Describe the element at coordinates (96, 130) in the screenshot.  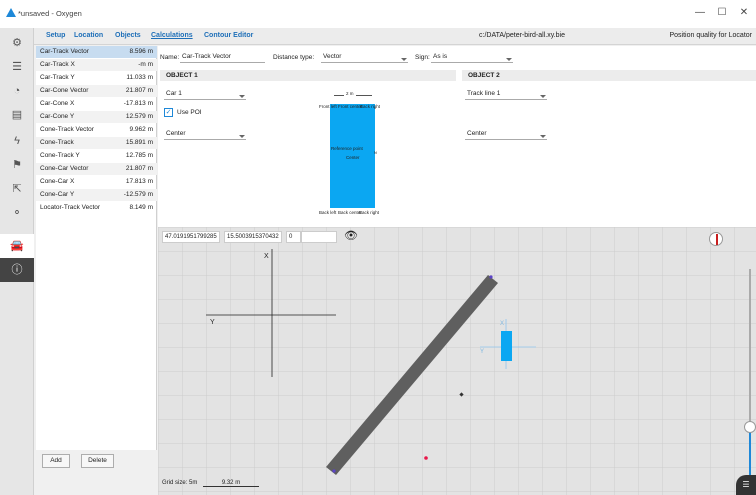
I see `list-item: Cone-Track Vector 9.962 m` at that location.